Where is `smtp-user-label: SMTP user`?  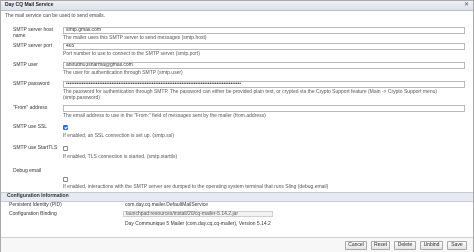
smtp-user-label: SMTP user is located at coordinates (25, 65).